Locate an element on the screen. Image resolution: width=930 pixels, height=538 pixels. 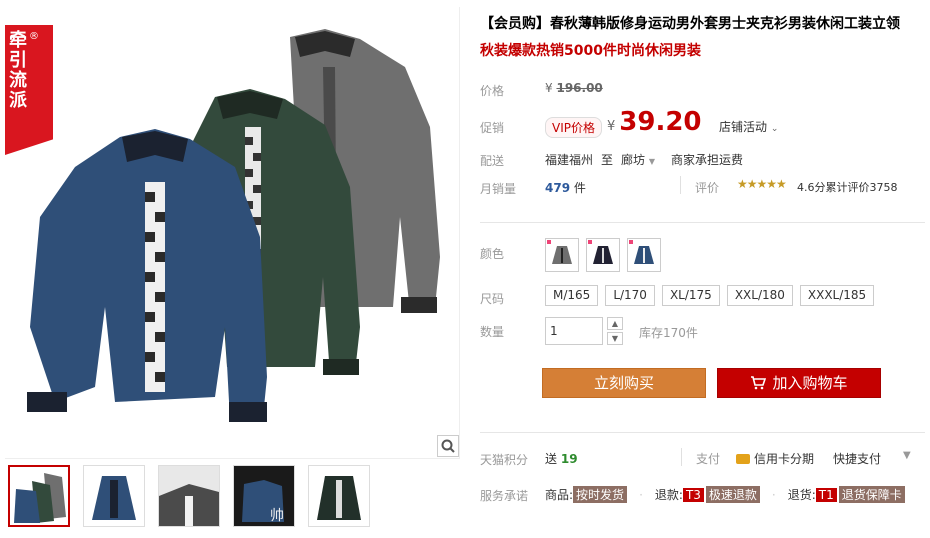
points-info: 送 19 is located at coordinates (561, 458).